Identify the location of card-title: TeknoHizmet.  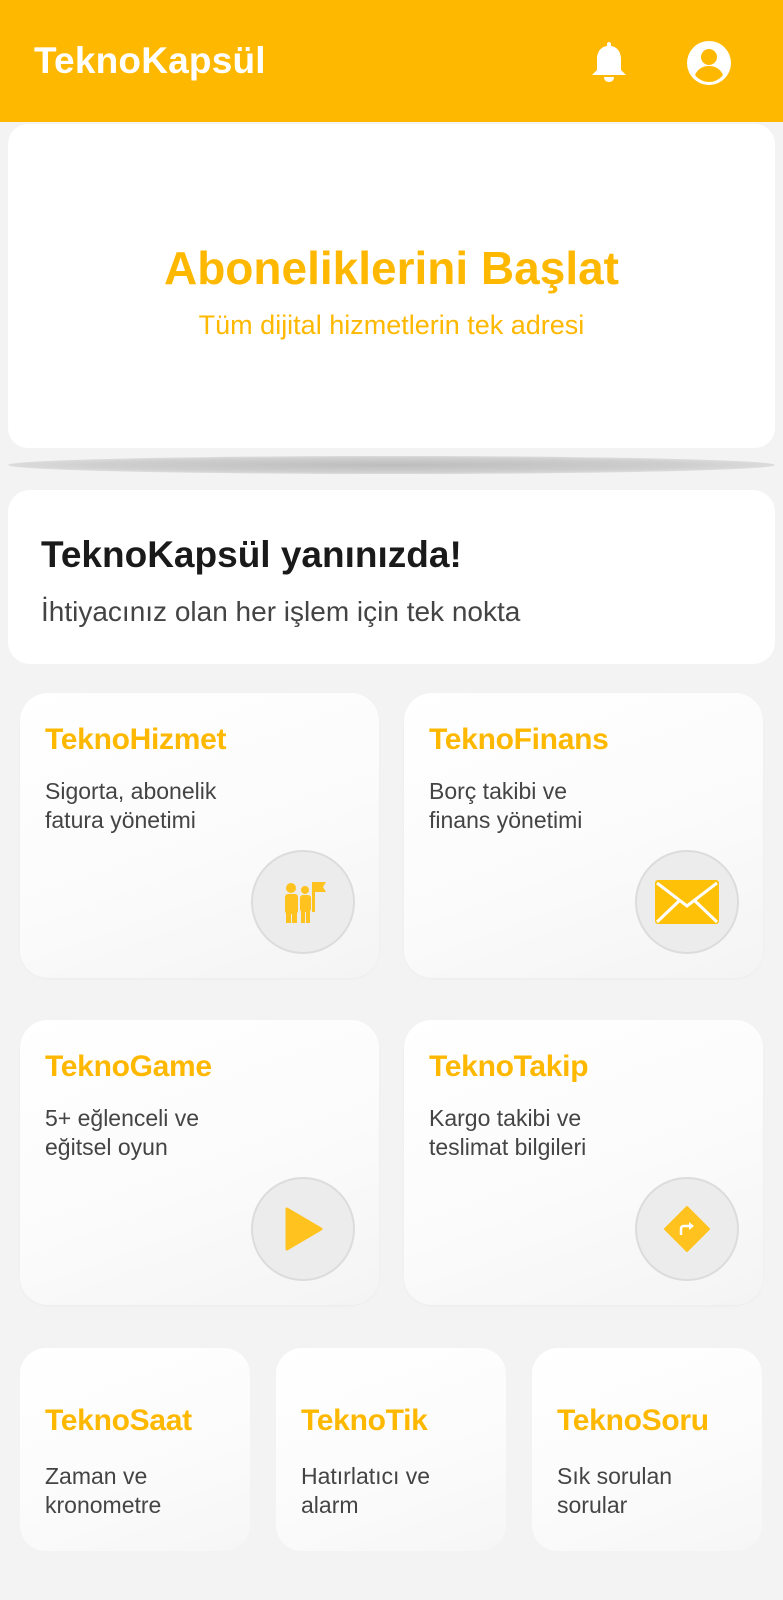
(136, 739).